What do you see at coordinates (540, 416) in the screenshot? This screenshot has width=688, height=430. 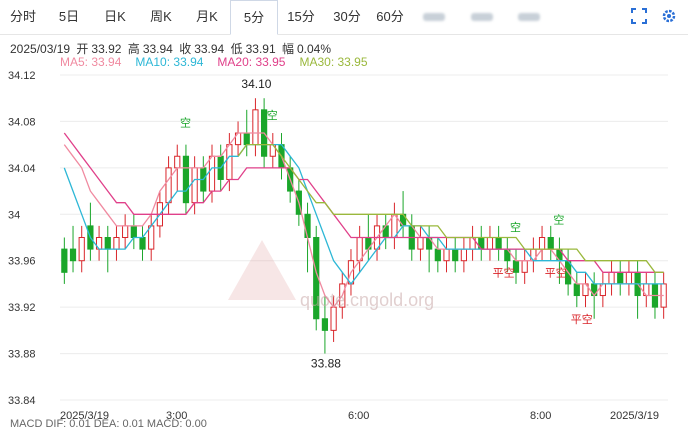 I see `x-tick-label-3: 8:00` at bounding box center [540, 416].